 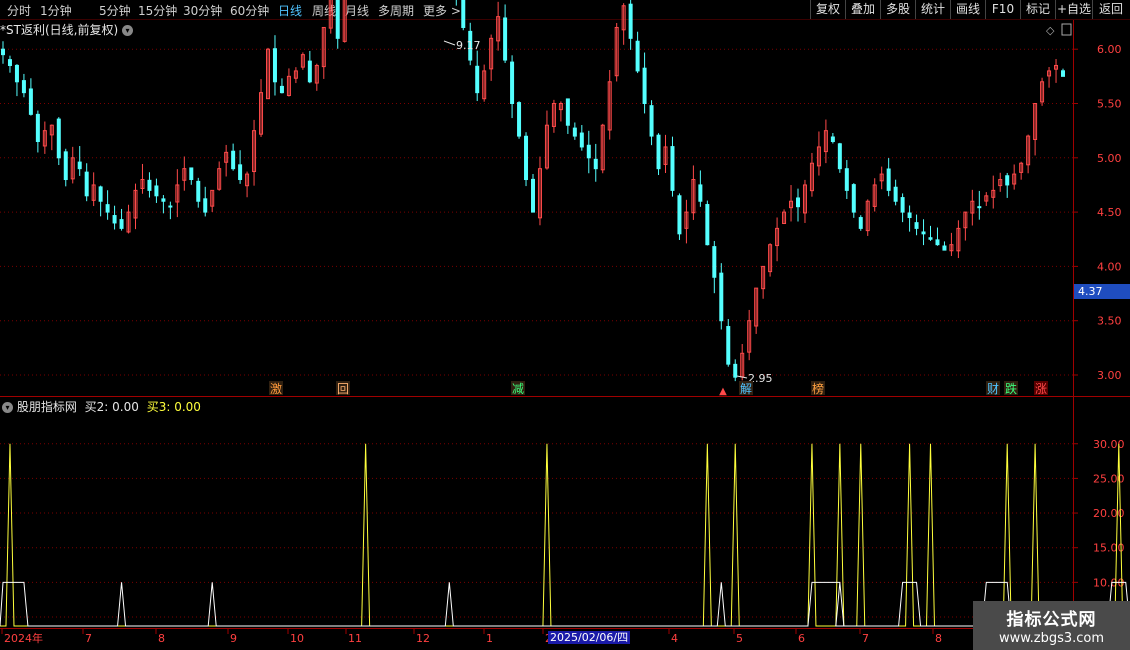 What do you see at coordinates (297, 638) in the screenshot?
I see `time-label: 10` at bounding box center [297, 638].